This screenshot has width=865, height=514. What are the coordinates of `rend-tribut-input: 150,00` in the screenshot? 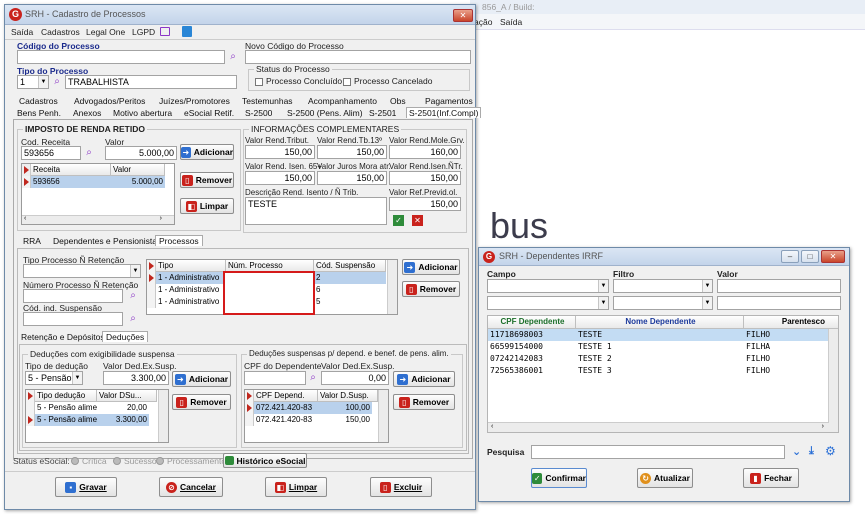 It's located at (280, 152).